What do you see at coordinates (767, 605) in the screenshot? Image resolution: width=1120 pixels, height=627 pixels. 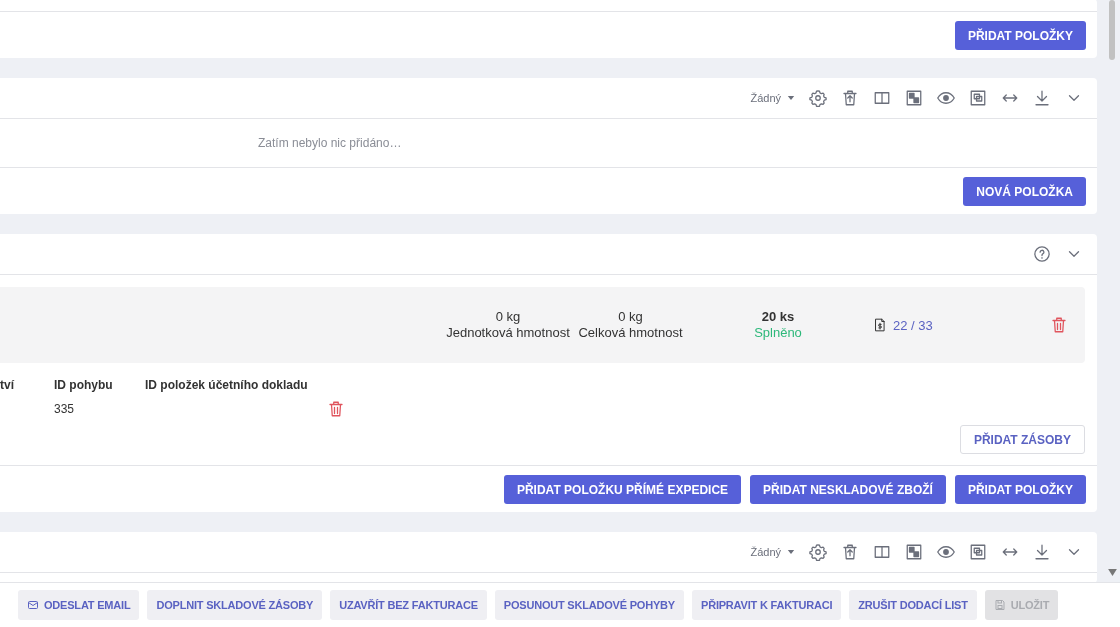 I see `action-button: PŘIPRAVIT K FAKTURACI` at bounding box center [767, 605].